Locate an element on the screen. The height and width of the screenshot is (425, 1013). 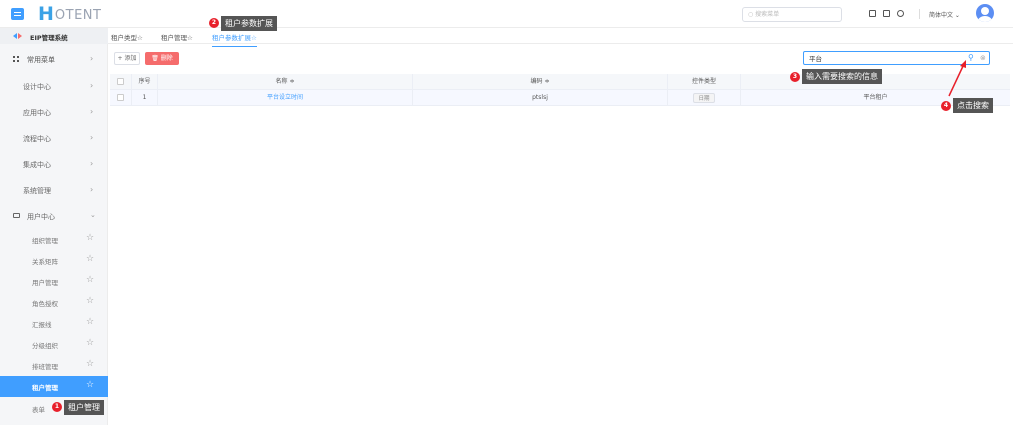
menu-toggle-icon is located at coordinates (17, 14).